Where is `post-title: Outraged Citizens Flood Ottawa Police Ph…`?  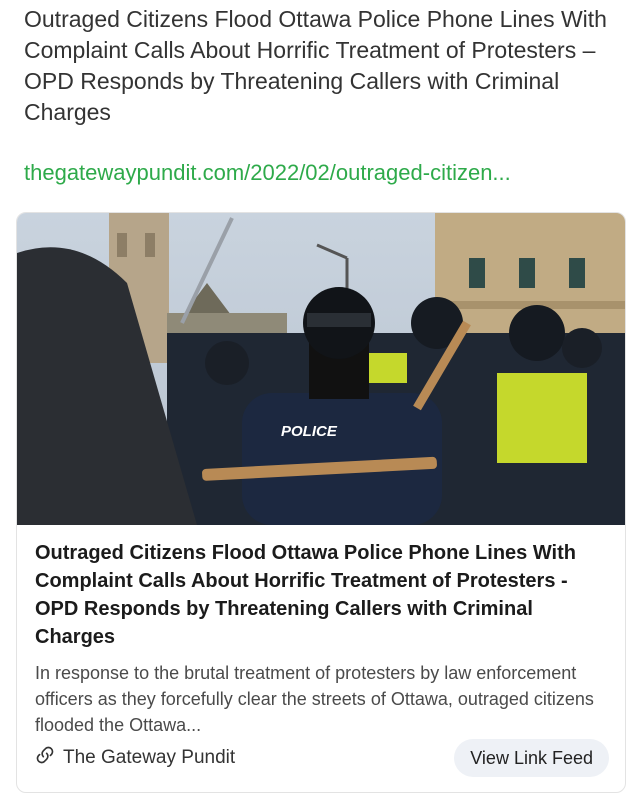
post-title: Outraged Citizens Flood Ottawa Police Ph… is located at coordinates (315, 65).